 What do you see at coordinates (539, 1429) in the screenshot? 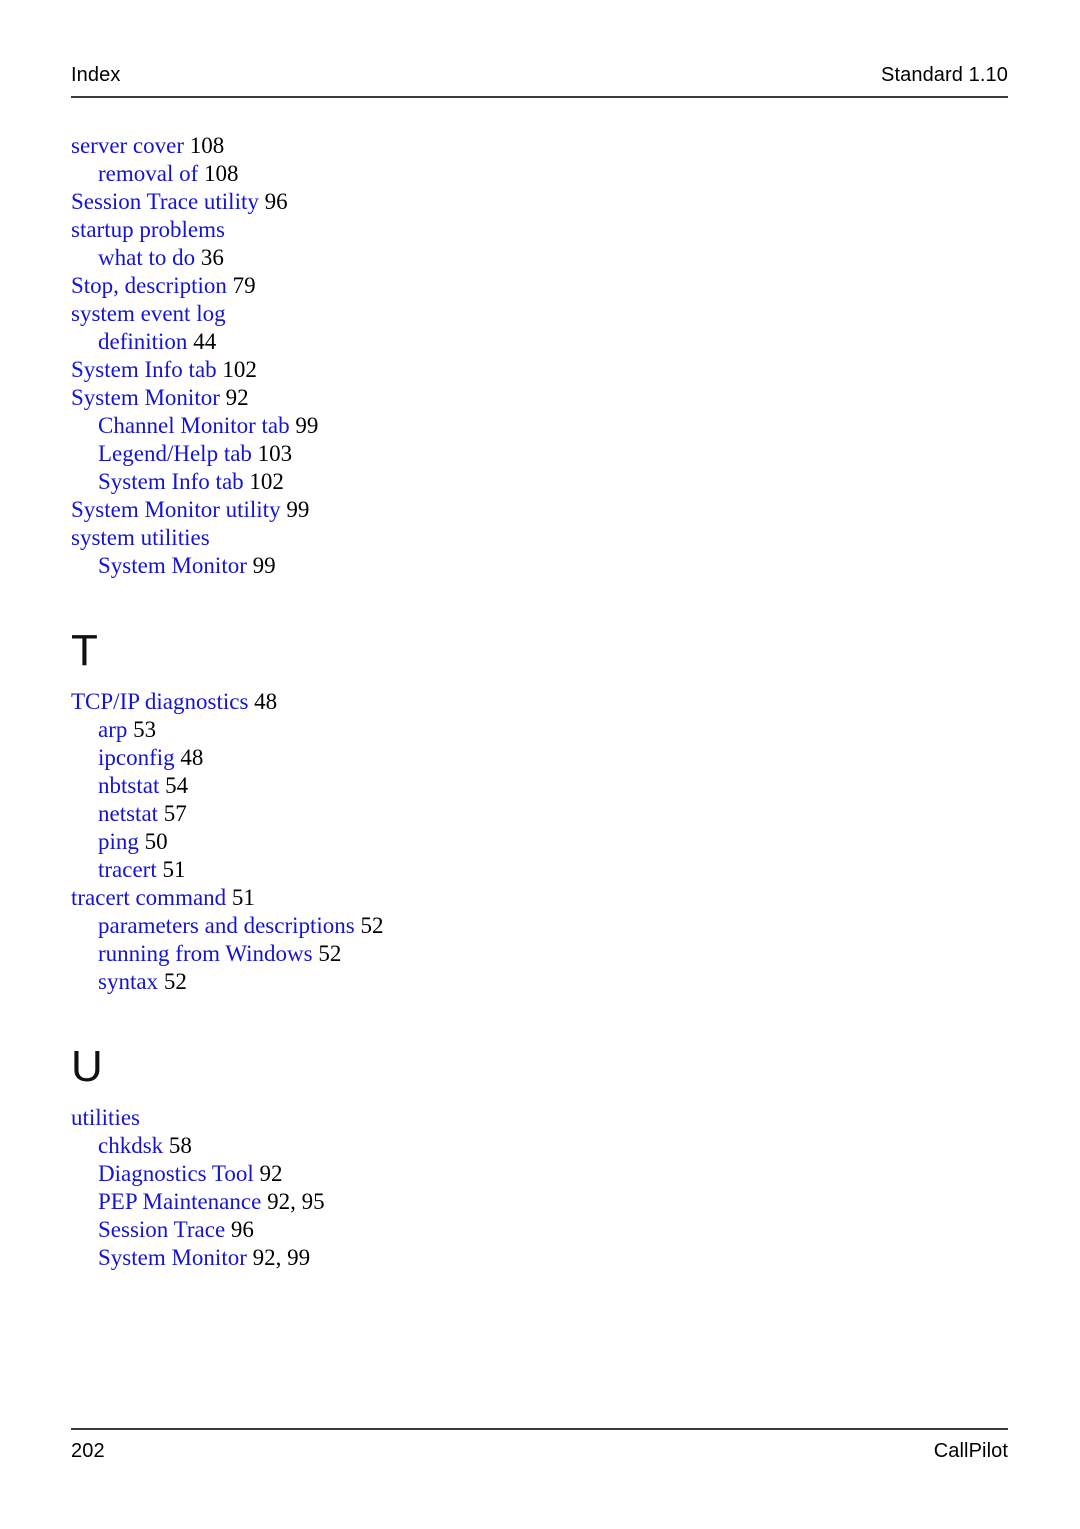
I see `footer-rule` at bounding box center [539, 1429].